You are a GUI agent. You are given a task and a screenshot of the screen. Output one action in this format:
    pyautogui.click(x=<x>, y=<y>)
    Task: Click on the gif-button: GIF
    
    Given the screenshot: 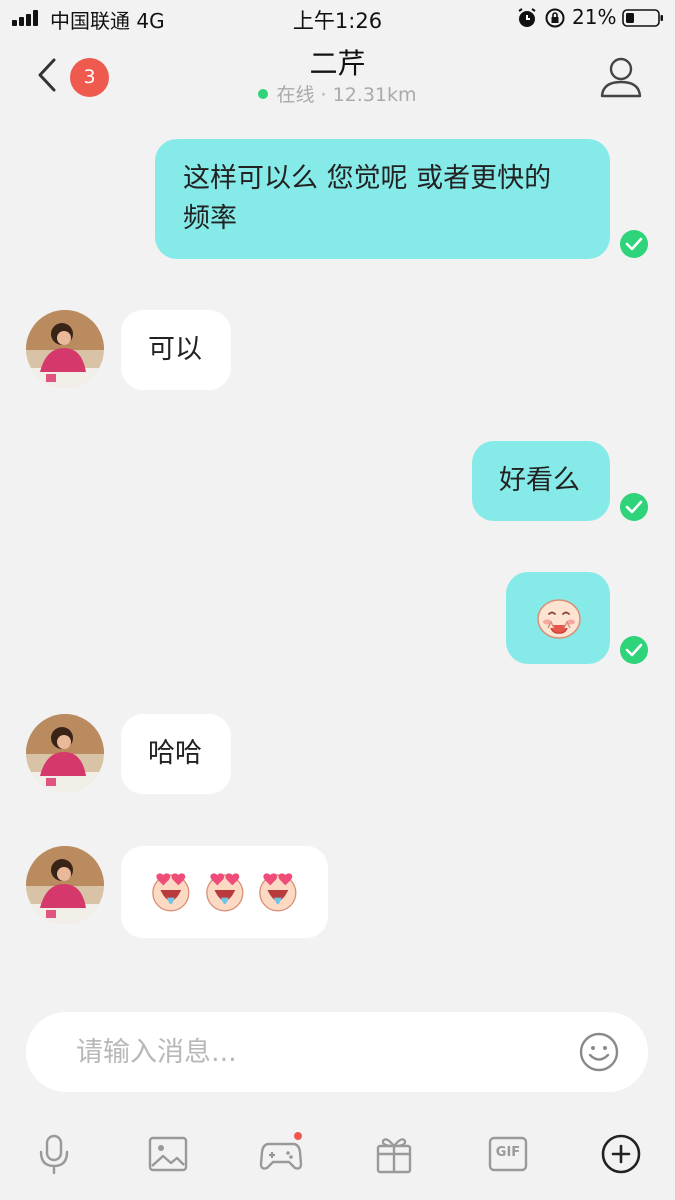 What is the action you would take?
    pyautogui.click(x=508, y=1154)
    